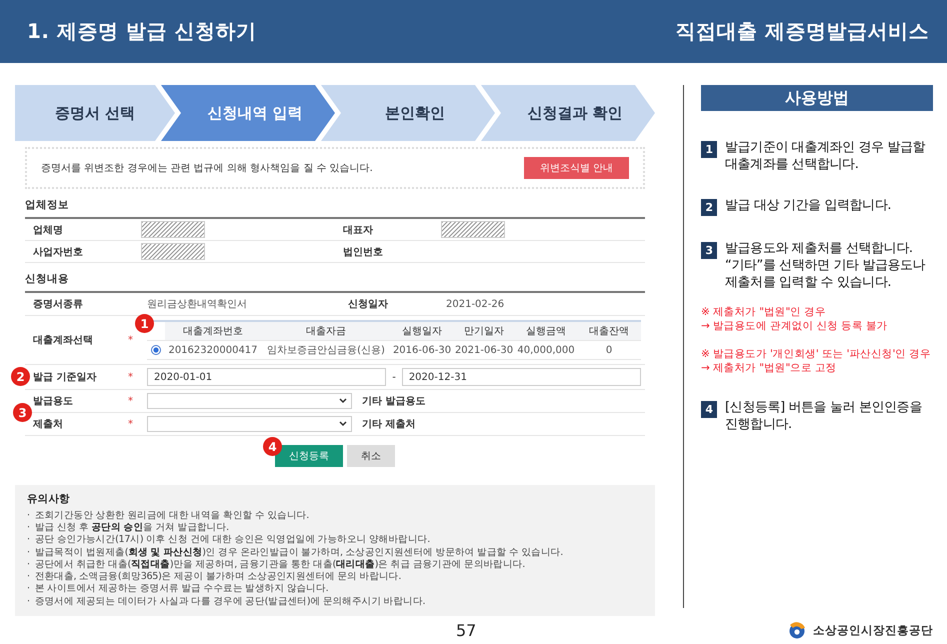 The width and height of the screenshot is (947, 644). I want to click on warning-note: ※ 발급용도가 '개인회생' 또는 '파산신청'인 경우, so click(816, 354).